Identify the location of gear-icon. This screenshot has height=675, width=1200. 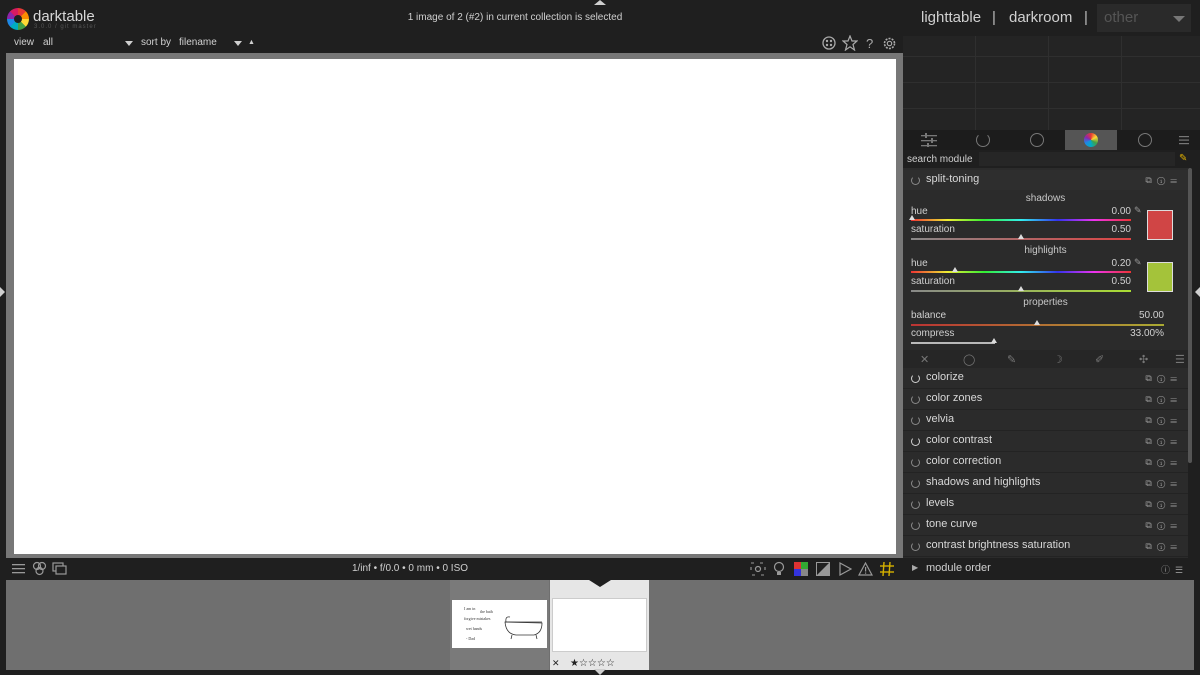
(889, 43).